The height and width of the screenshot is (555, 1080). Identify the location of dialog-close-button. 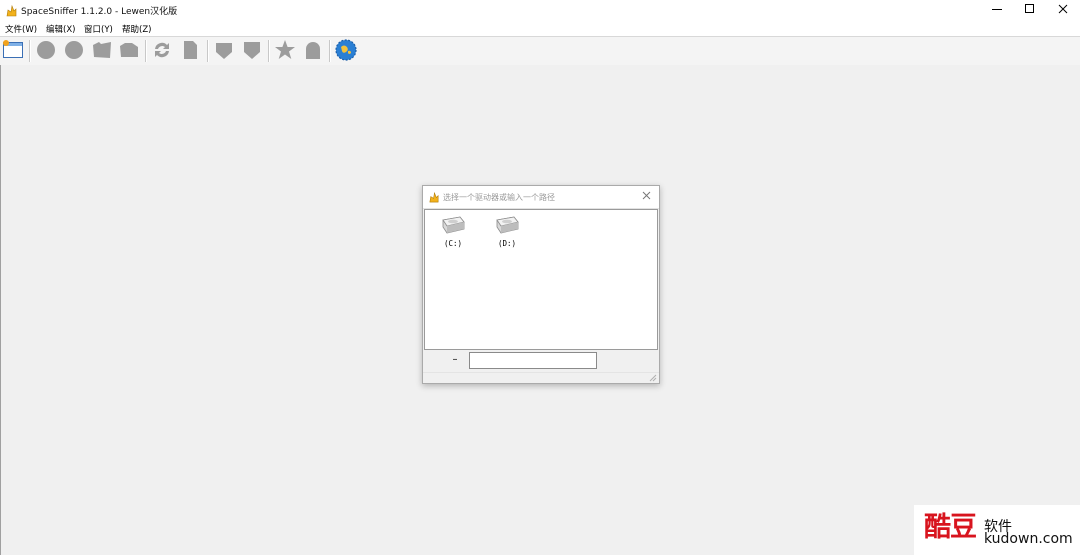
(646, 197).